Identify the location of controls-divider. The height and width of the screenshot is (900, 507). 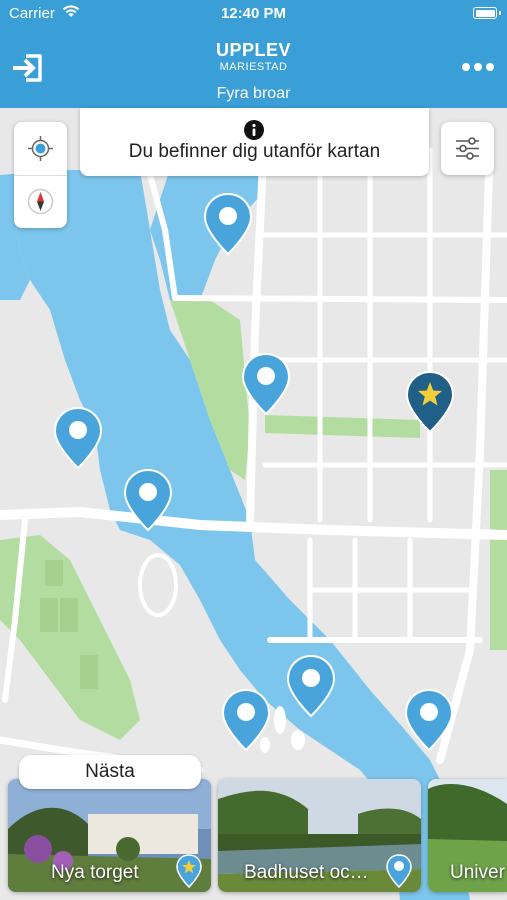
(40, 175).